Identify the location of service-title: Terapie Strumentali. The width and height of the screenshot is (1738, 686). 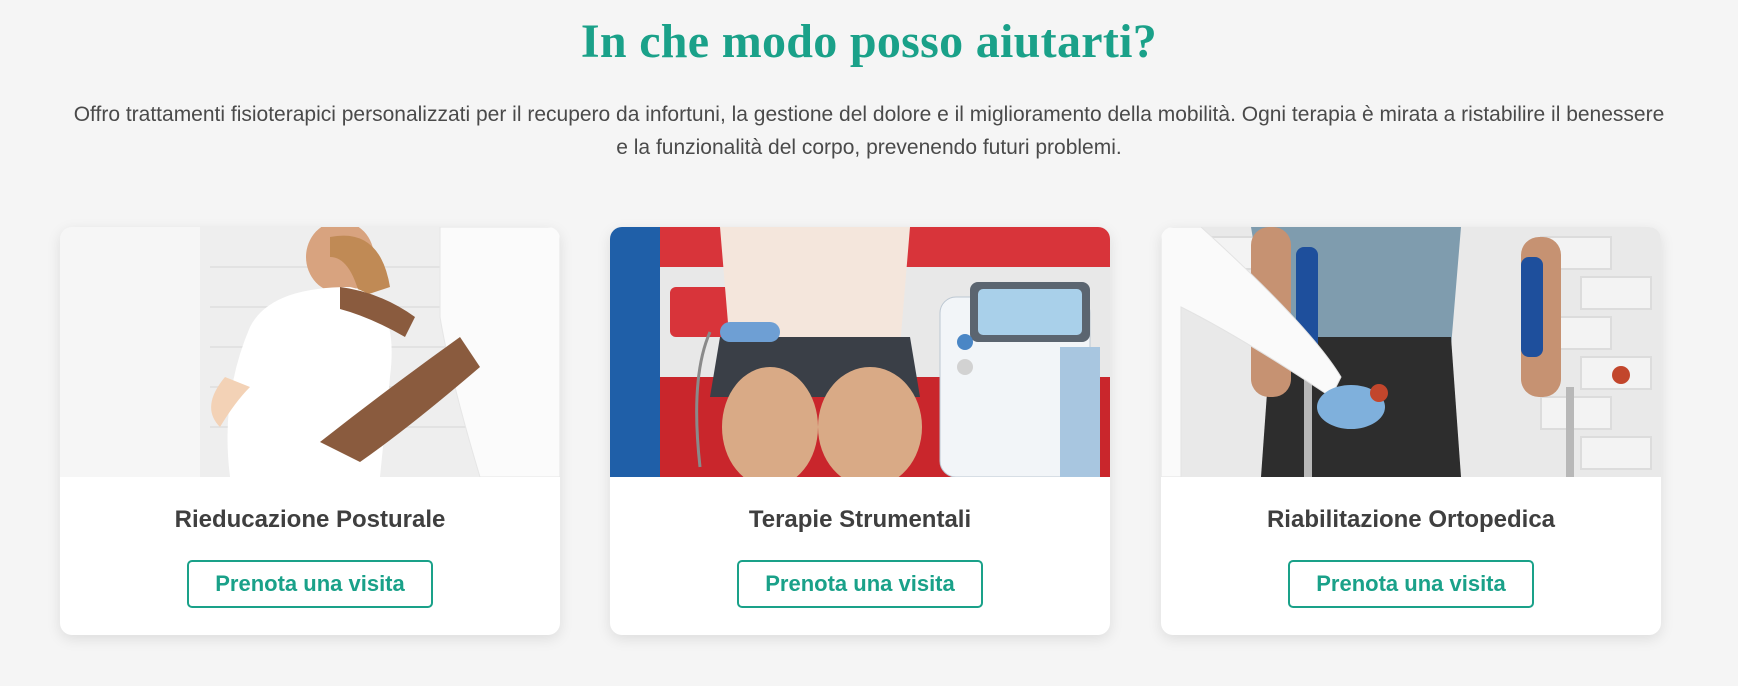
(860, 519).